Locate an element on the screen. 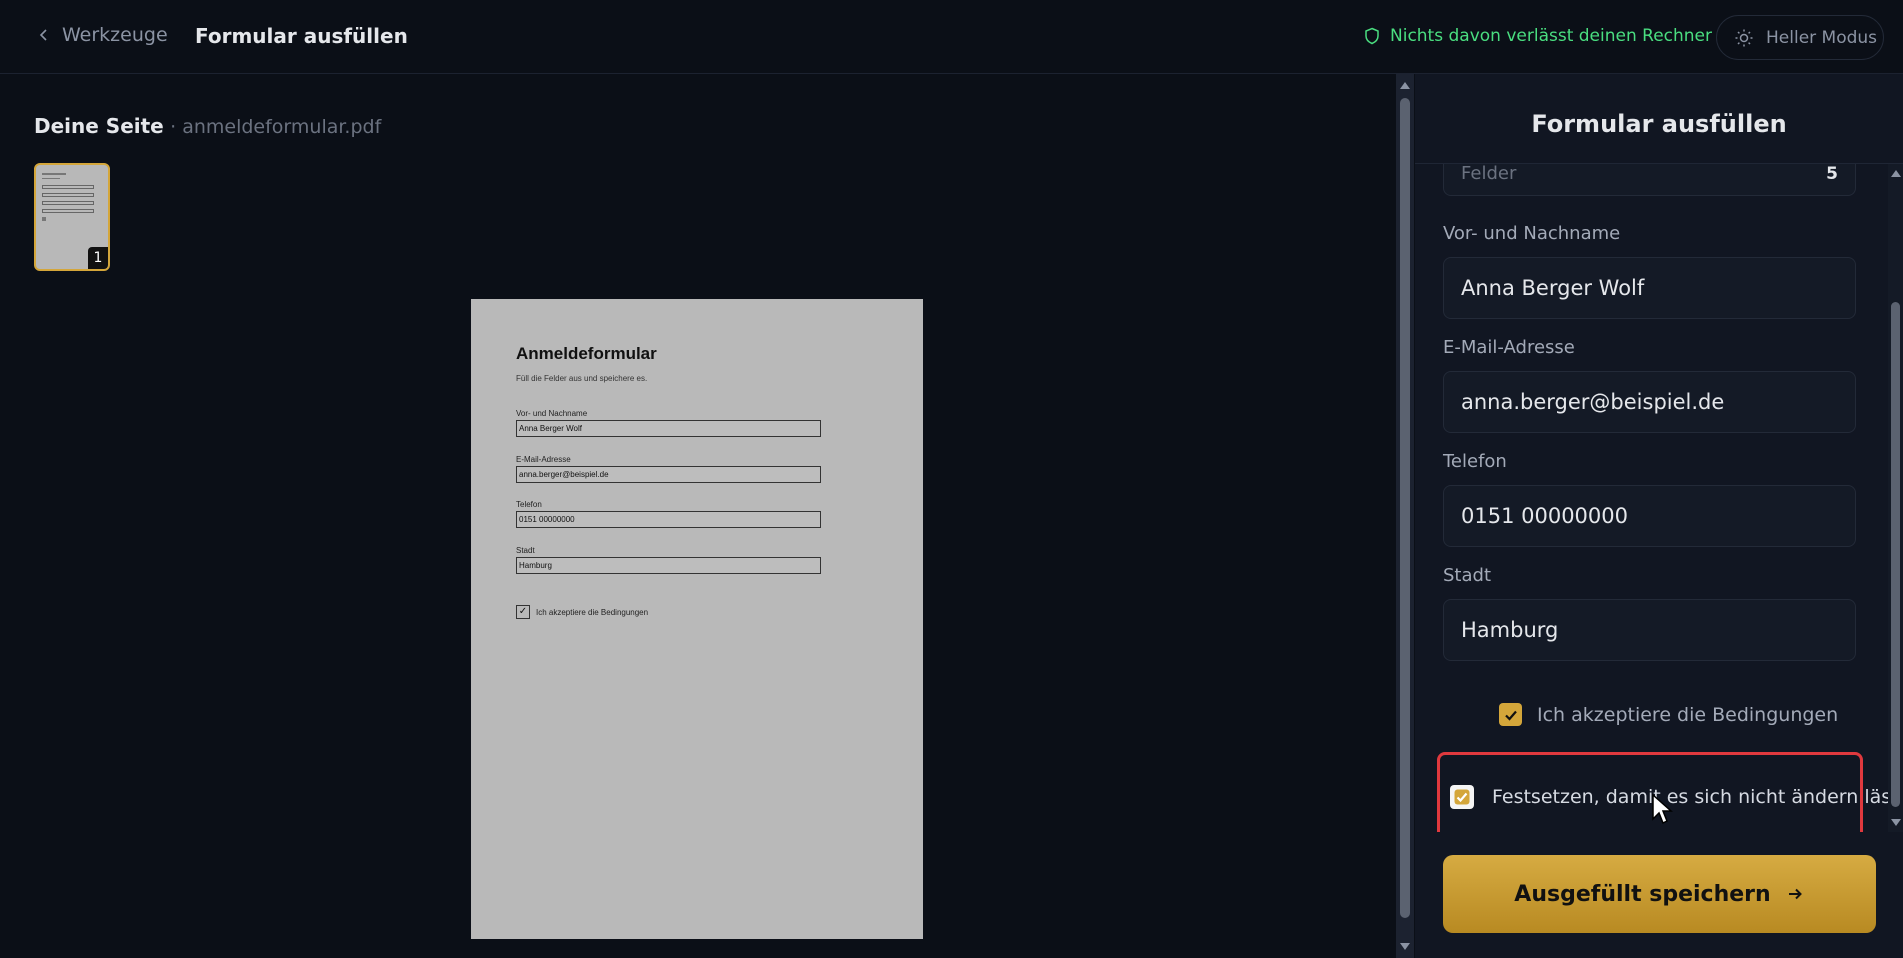 Image resolution: width=1903 pixels, height=958 pixels. page-title: Formular ausfüllen is located at coordinates (301, 36).